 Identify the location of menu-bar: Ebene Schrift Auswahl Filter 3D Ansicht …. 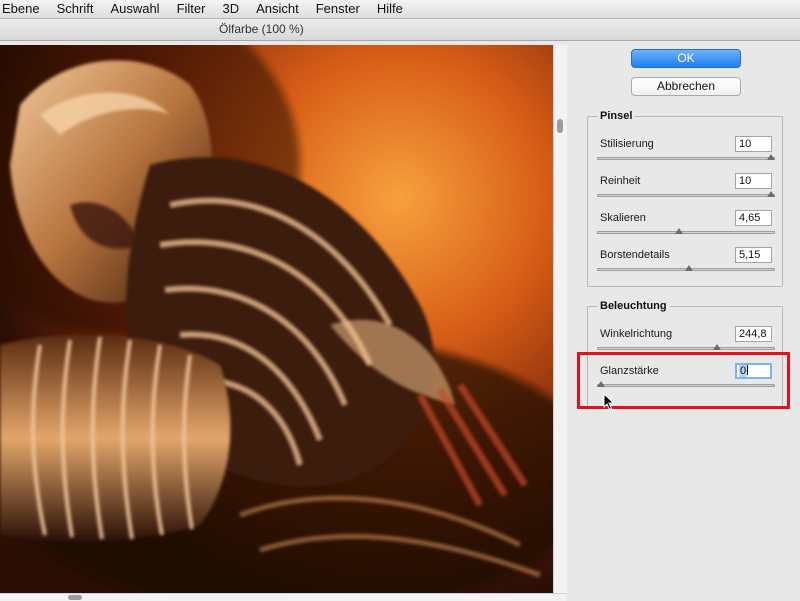
(400, 9).